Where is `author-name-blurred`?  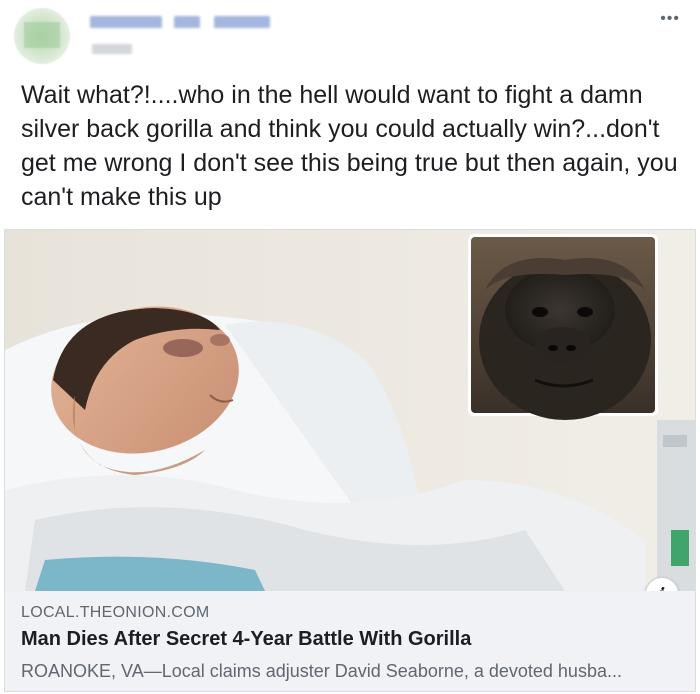 author-name-blurred is located at coordinates (181, 21).